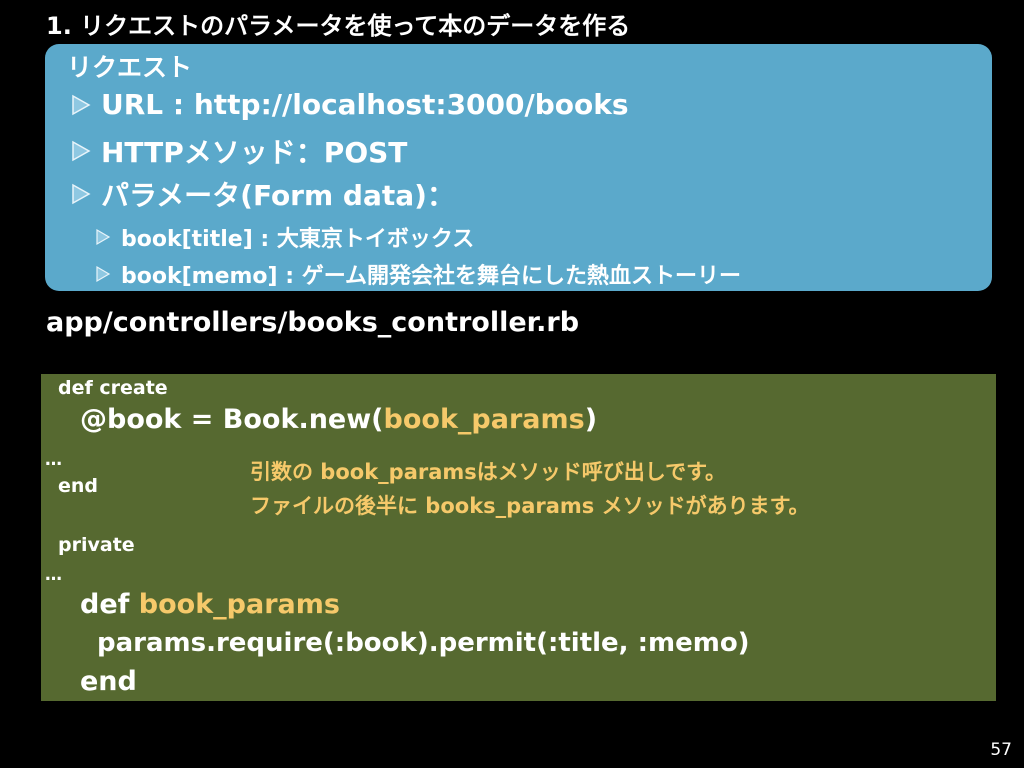 The width and height of the screenshot is (1024, 768). What do you see at coordinates (278, 195) in the screenshot?
I see `request-item-label: パラメータ(Form data)：` at bounding box center [278, 195].